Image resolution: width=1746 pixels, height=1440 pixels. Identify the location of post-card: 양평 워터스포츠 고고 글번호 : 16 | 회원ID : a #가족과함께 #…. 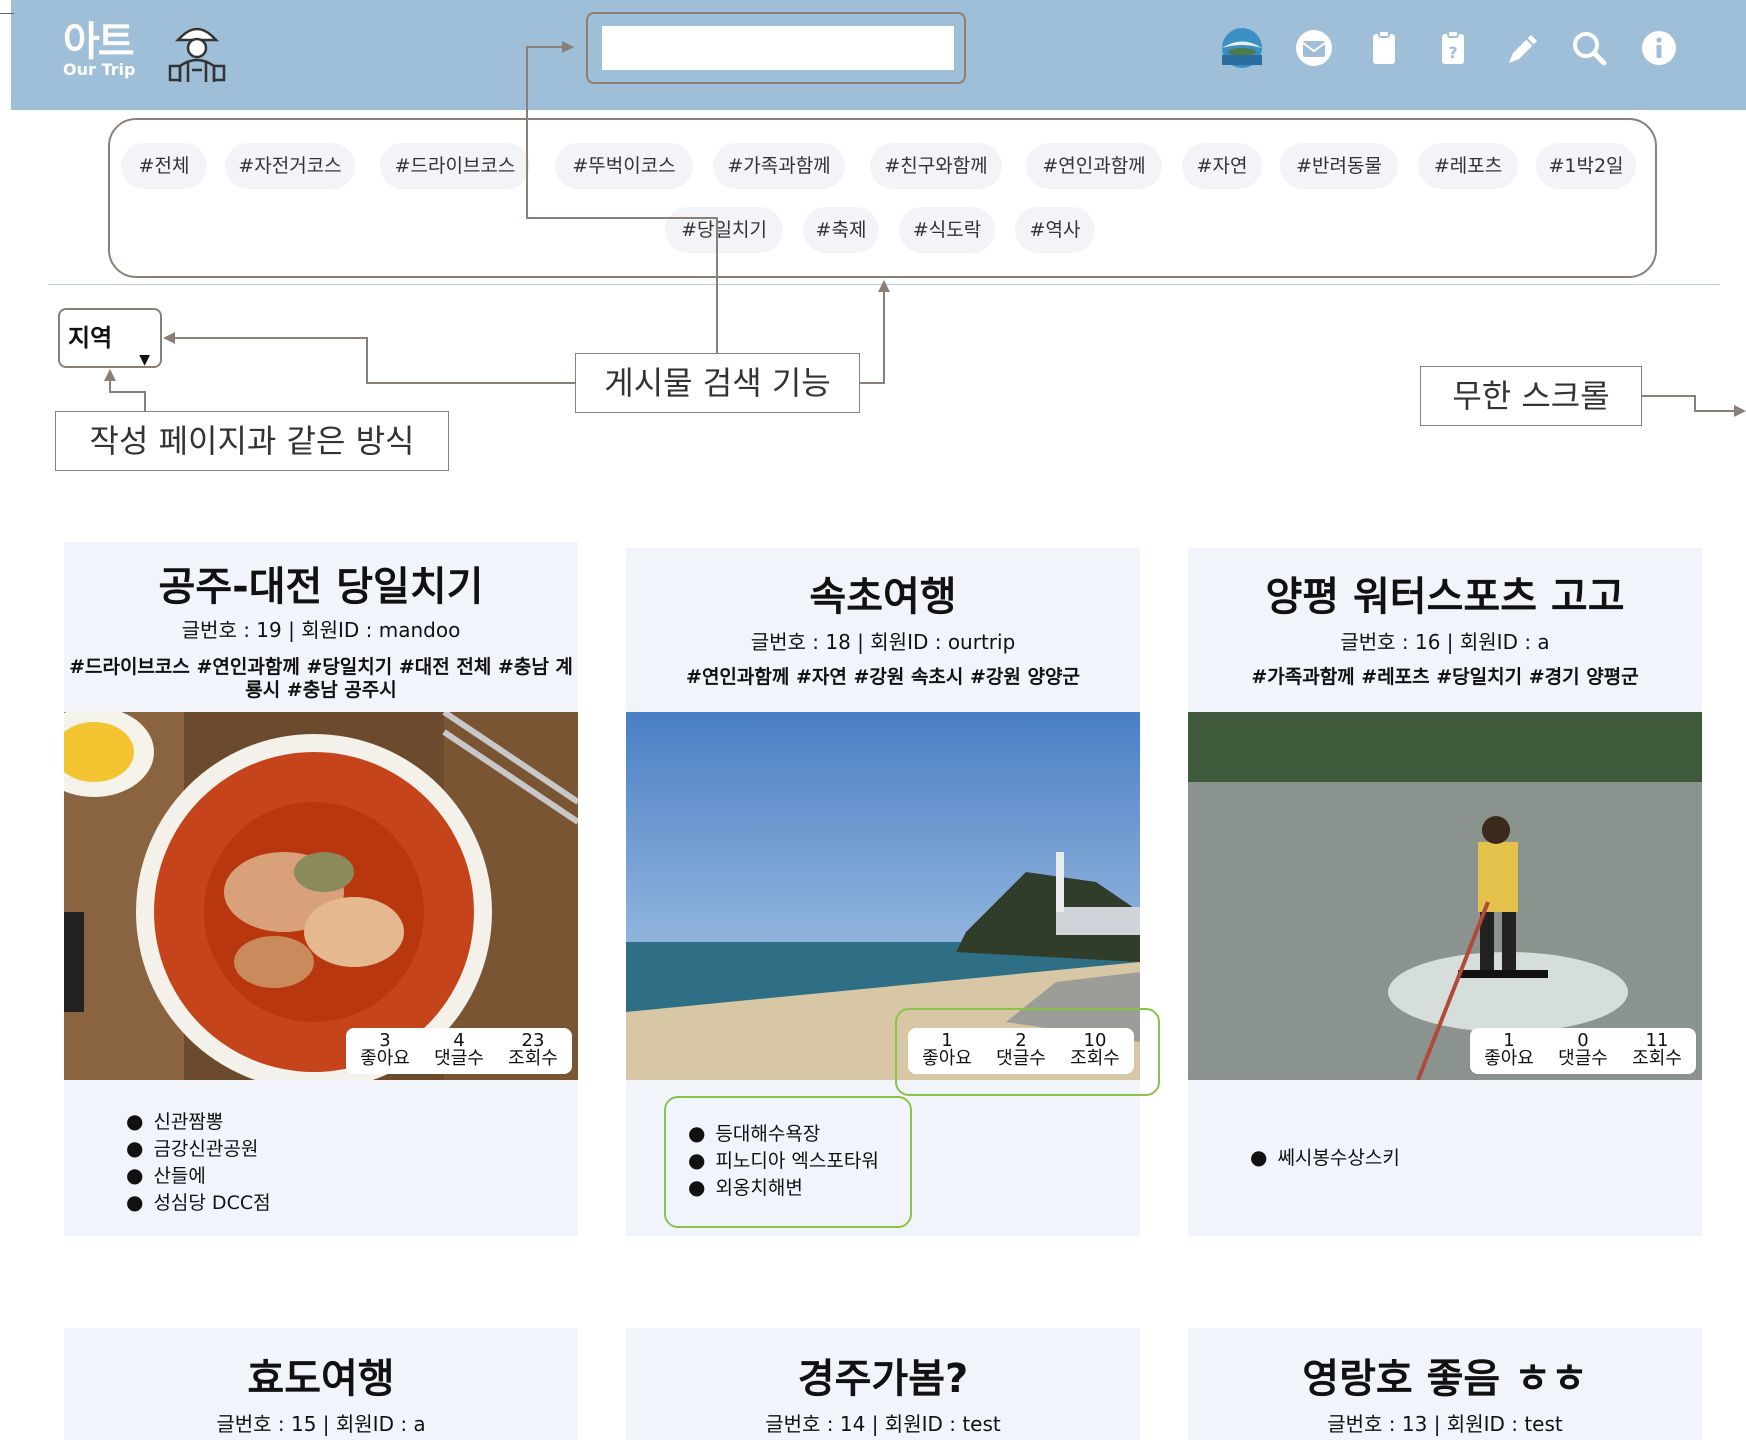
(1445, 892).